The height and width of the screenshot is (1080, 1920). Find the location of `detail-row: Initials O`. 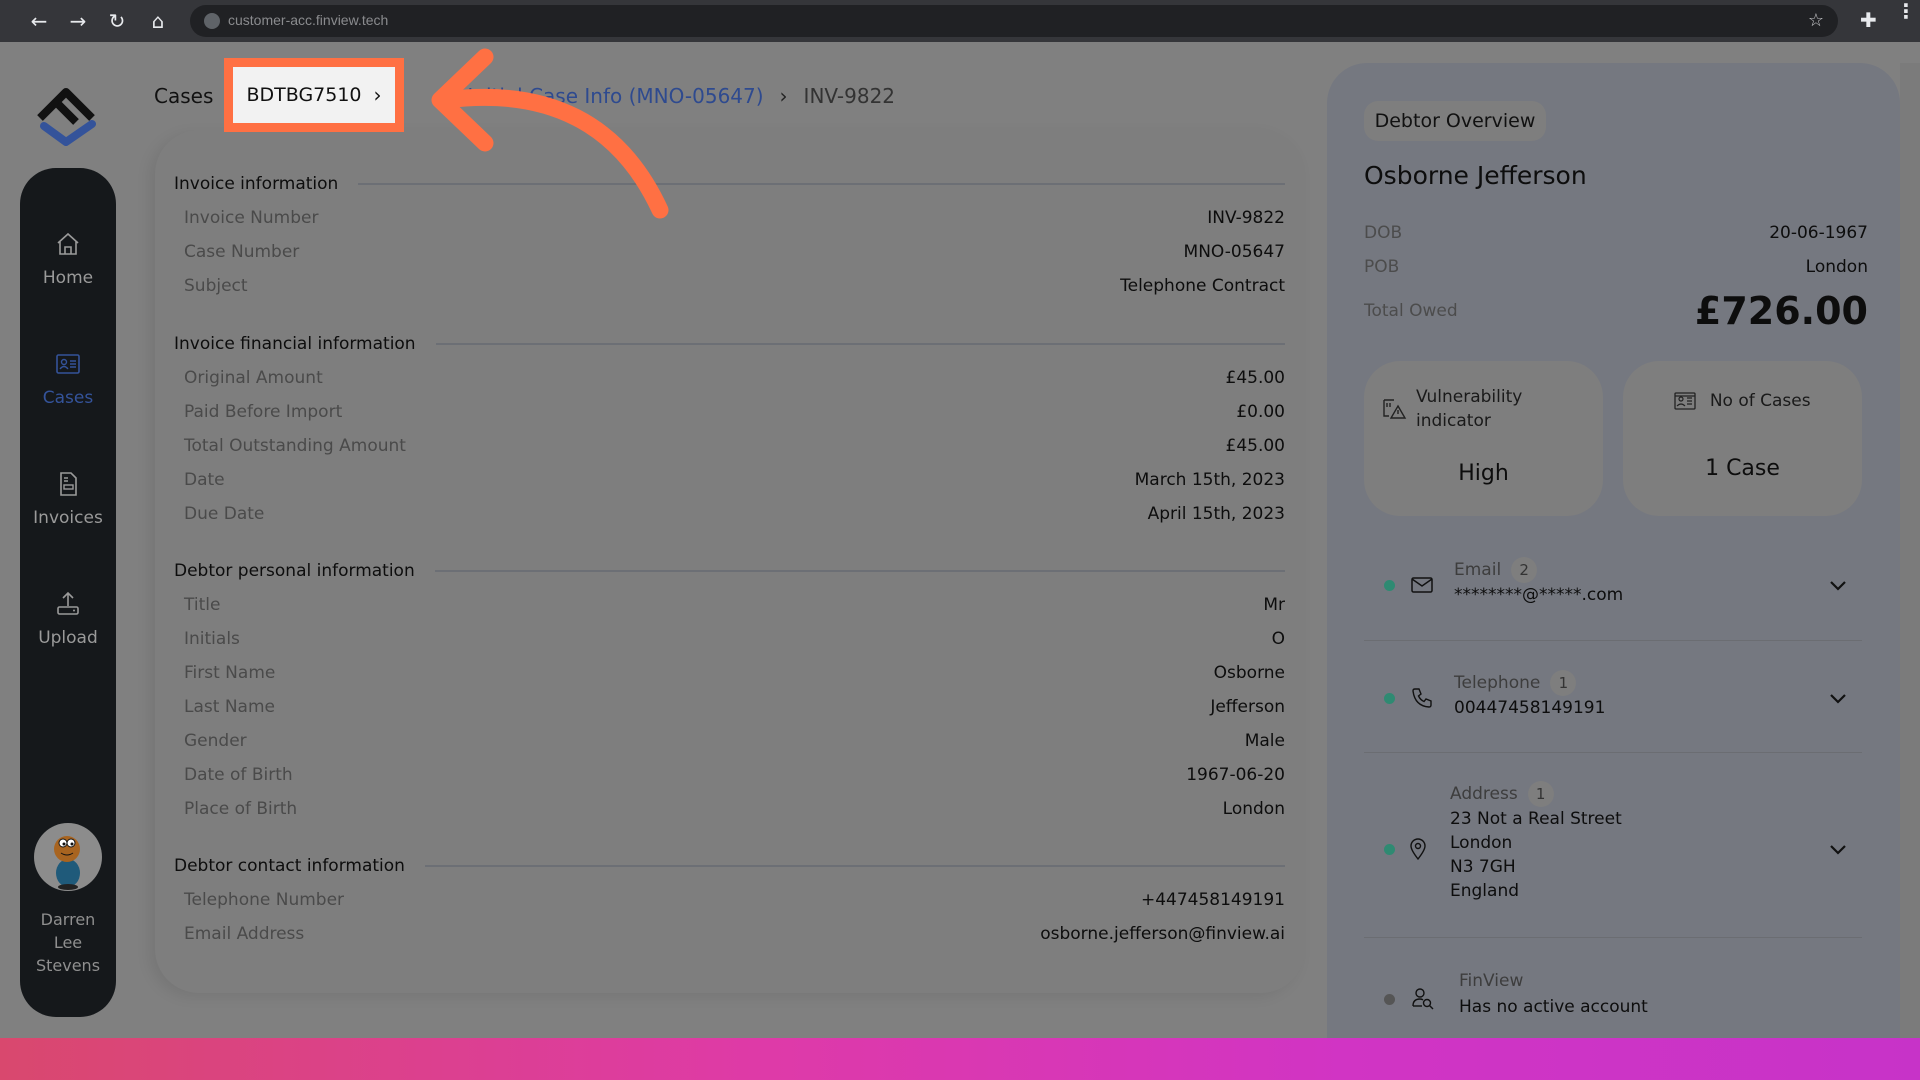

detail-row: Initials O is located at coordinates (734, 639).